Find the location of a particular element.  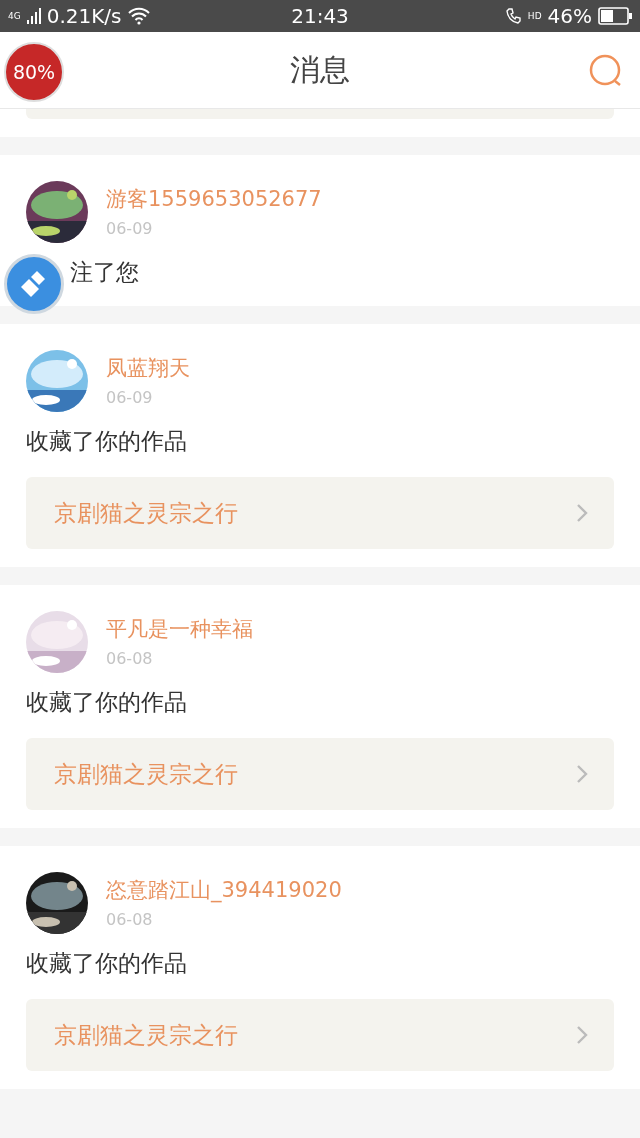

page-title: 消息 is located at coordinates (320, 69).